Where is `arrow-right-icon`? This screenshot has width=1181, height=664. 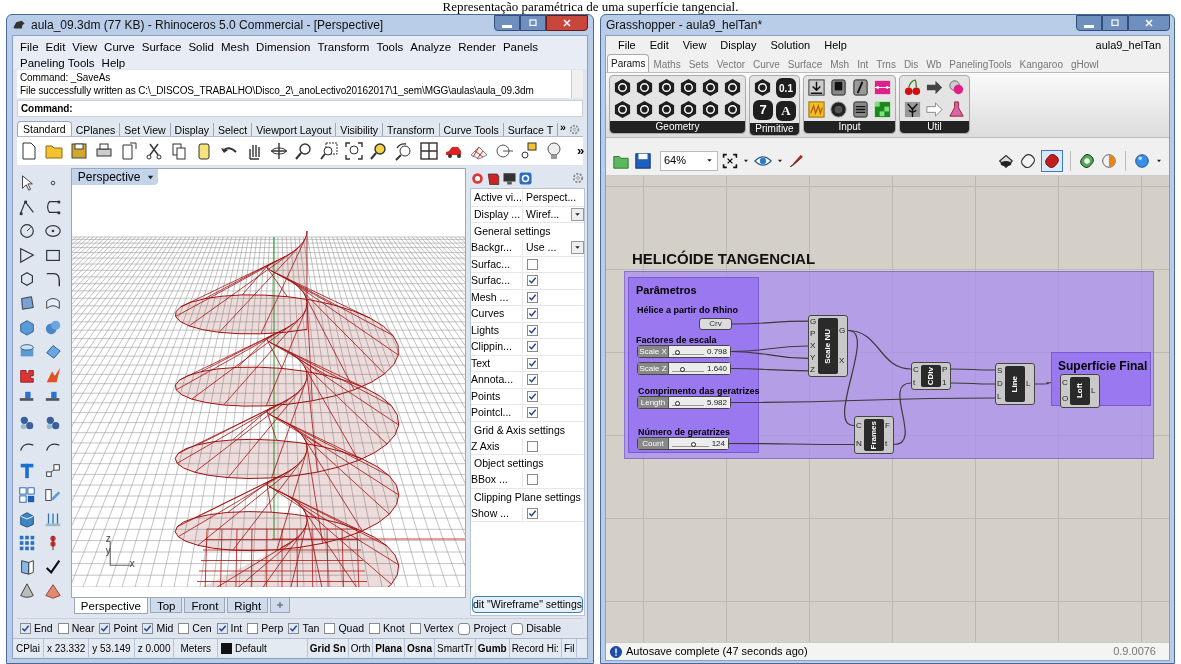
arrow-right-icon is located at coordinates (934, 87).